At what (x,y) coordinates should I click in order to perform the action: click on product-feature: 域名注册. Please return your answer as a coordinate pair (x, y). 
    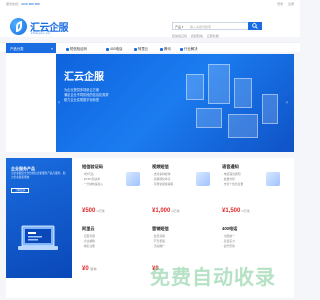
    Looking at the image, I should click on (88, 246).